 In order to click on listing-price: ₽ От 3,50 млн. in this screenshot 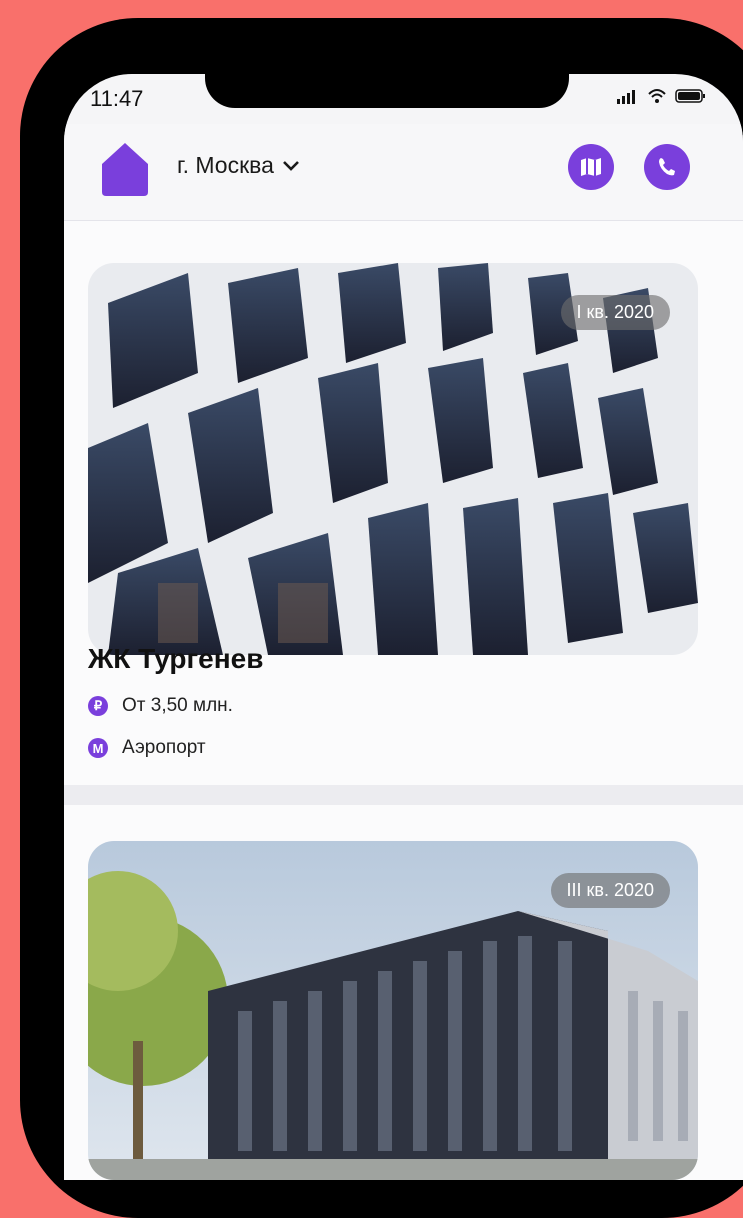, I will do `click(160, 706)`.